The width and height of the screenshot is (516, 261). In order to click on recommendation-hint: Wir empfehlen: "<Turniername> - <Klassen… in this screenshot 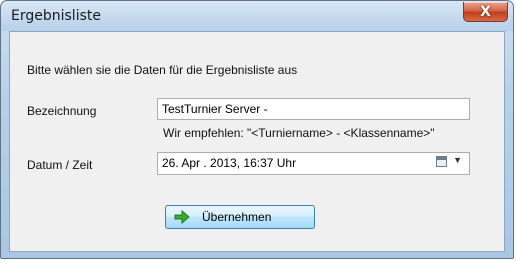, I will do `click(299, 133)`.